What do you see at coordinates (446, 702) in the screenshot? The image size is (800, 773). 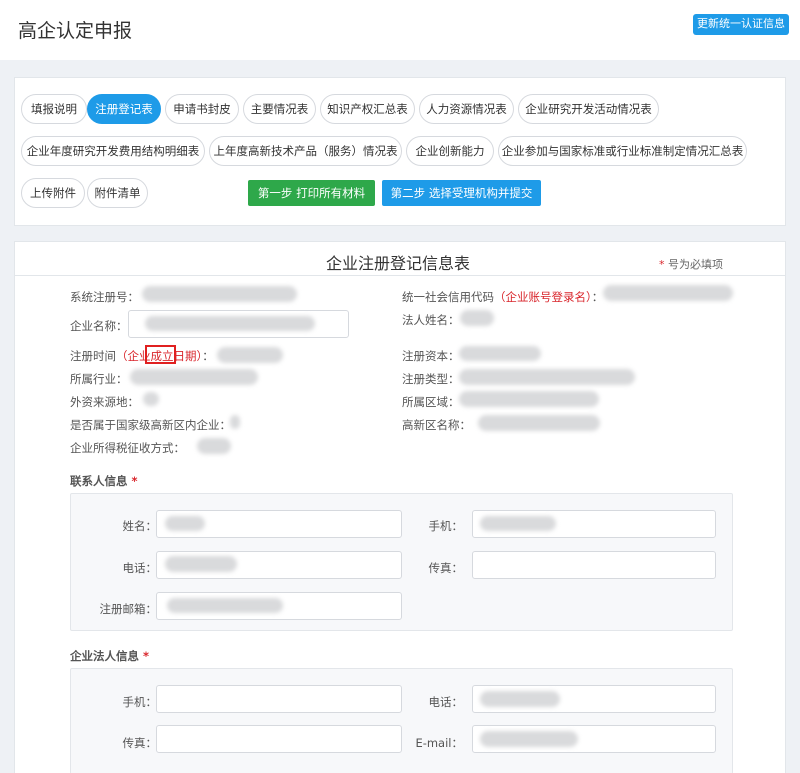 I see `legal-phone-label: 电话：` at bounding box center [446, 702].